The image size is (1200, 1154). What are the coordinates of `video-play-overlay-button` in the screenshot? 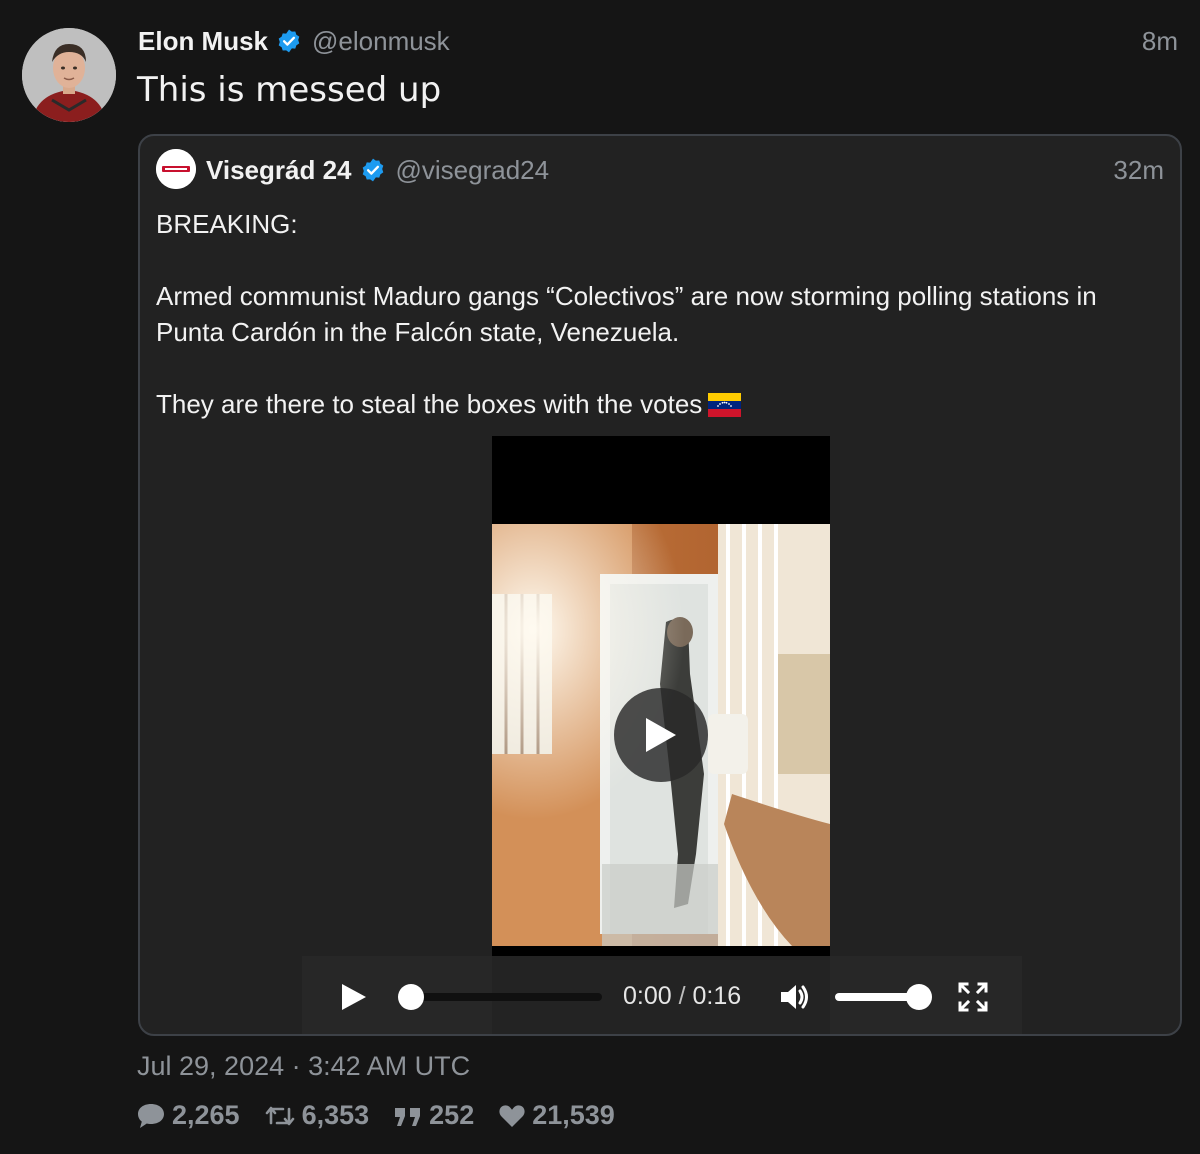 It's located at (661, 735).